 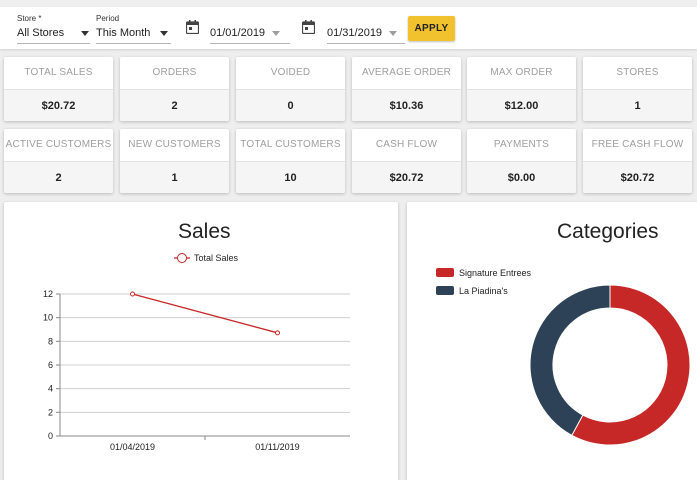 I want to click on stat-title: STORES, so click(x=637, y=72).